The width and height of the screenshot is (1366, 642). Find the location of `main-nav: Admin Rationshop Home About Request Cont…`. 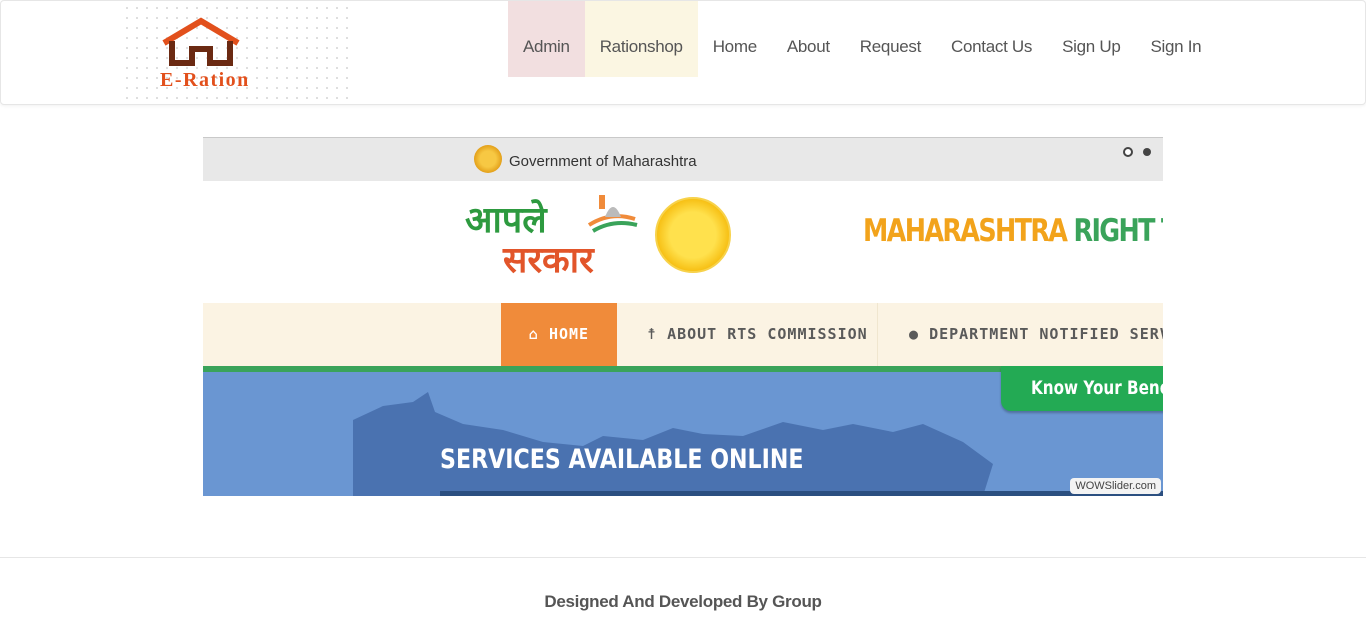

main-nav: Admin Rationshop Home About Request Cont… is located at coordinates (862, 39).